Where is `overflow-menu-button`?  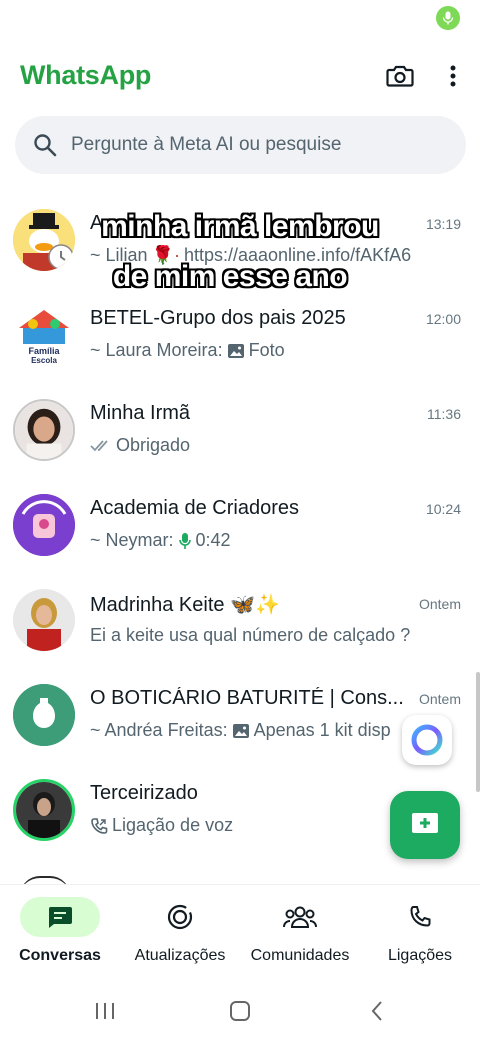 overflow-menu-button is located at coordinates (453, 76).